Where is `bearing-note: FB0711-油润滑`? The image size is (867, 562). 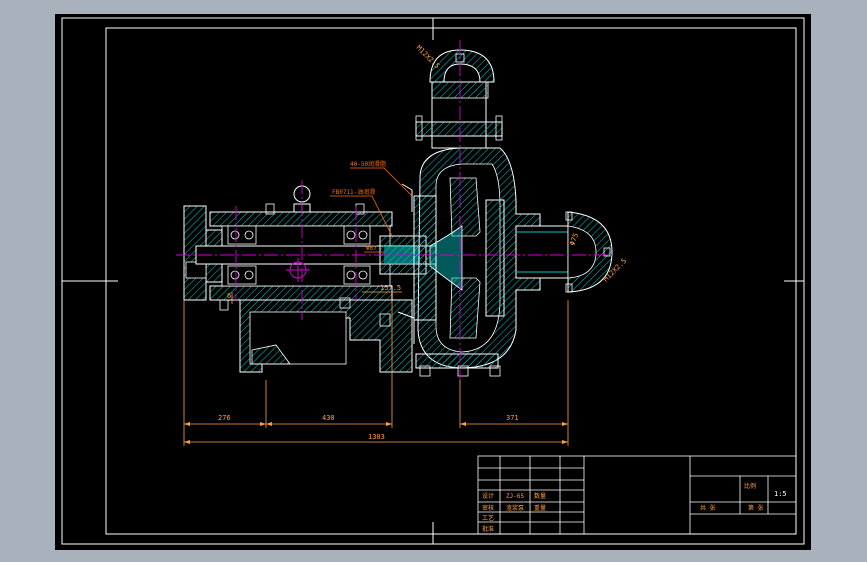 bearing-note: FB0711-油润滑 is located at coordinates (353, 192).